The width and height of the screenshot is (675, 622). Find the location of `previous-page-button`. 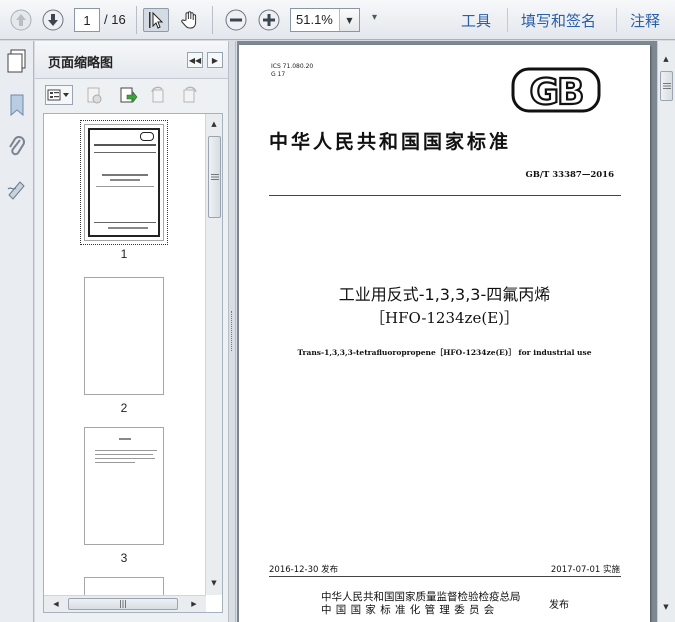

previous-page-button is located at coordinates (21, 20).